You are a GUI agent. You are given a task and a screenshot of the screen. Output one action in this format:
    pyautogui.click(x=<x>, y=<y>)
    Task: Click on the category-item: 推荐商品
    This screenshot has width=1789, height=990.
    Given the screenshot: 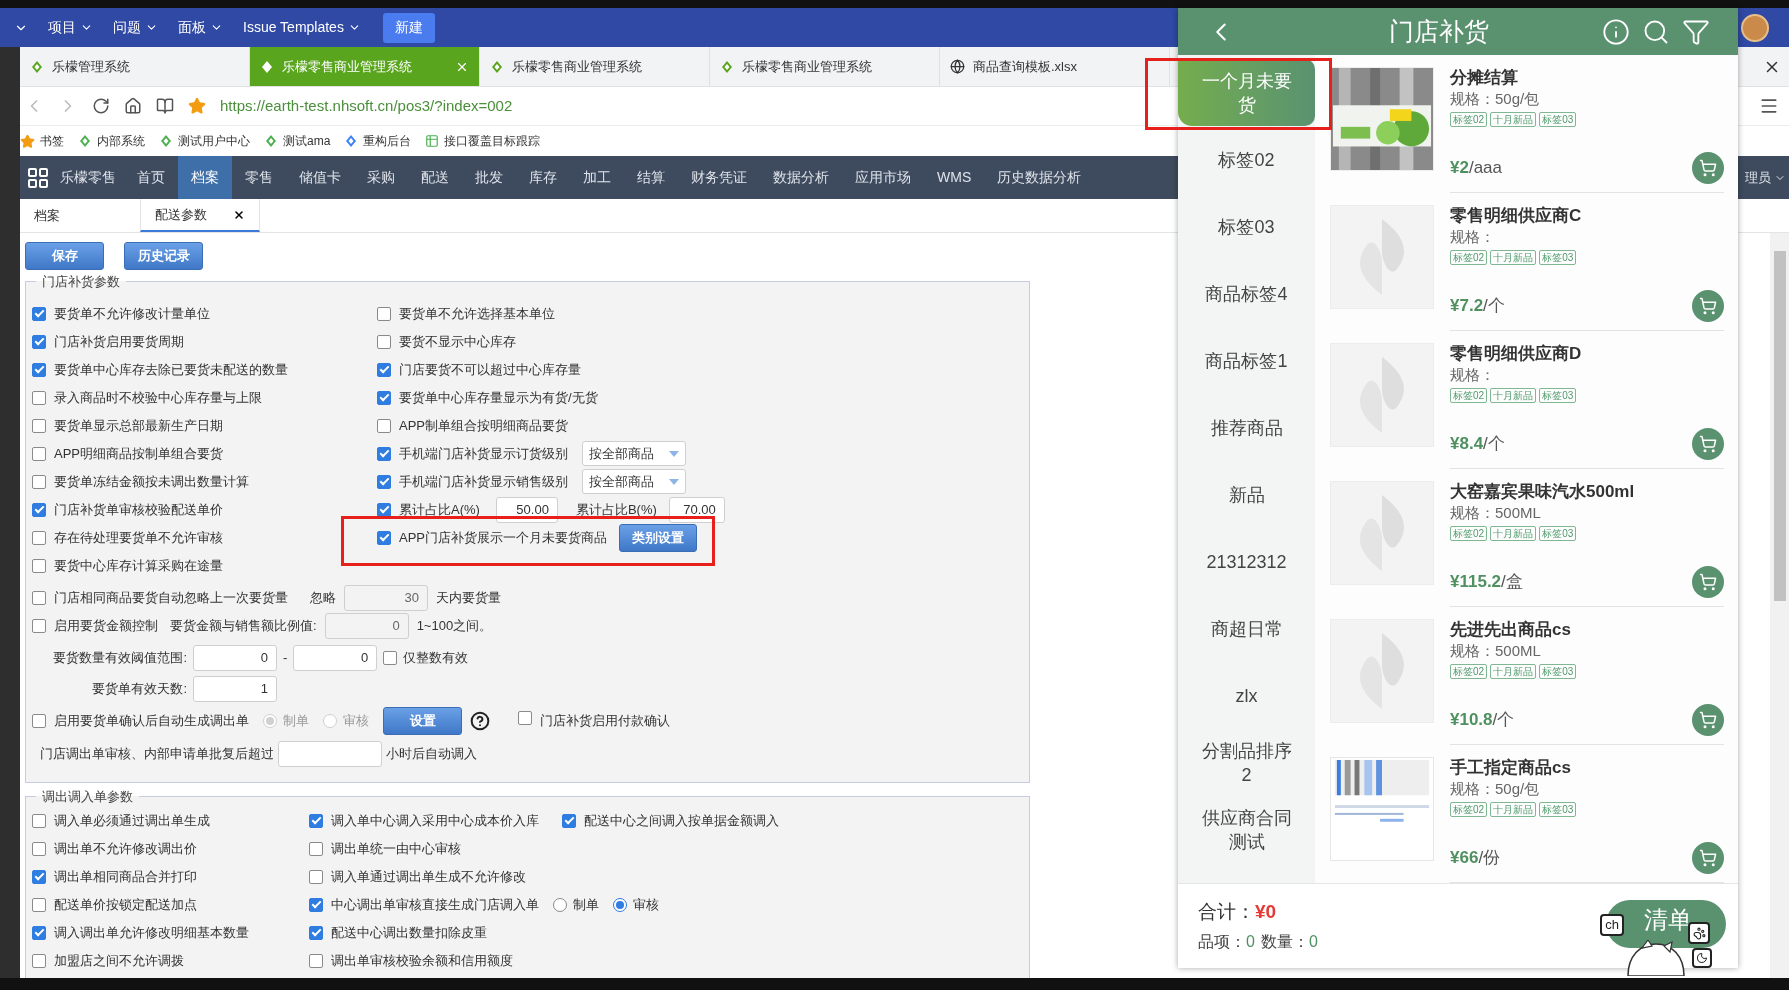 What is the action you would take?
    pyautogui.click(x=1246, y=427)
    